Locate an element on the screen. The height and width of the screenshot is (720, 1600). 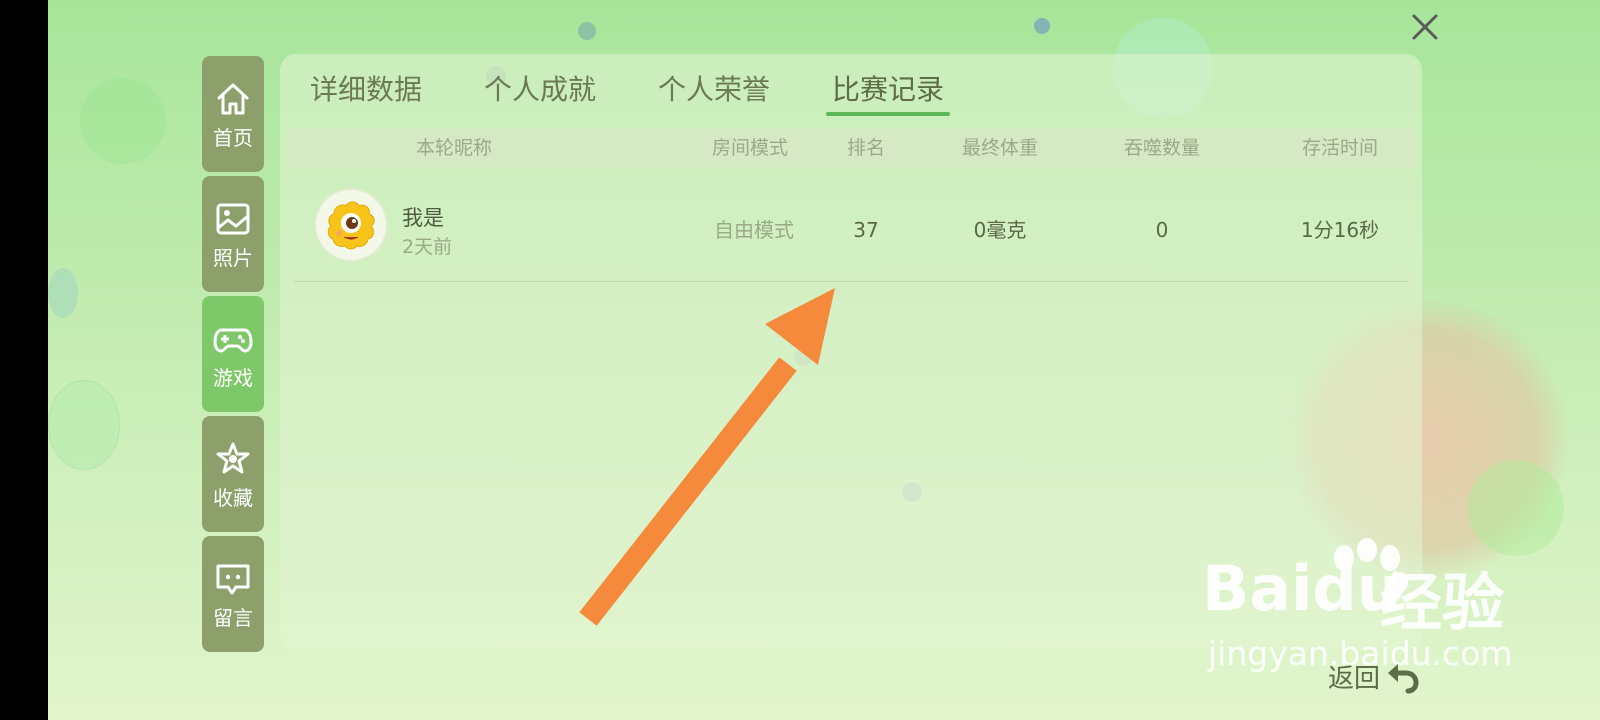
sidebar-item-label: 收藏 is located at coordinates (233, 498).